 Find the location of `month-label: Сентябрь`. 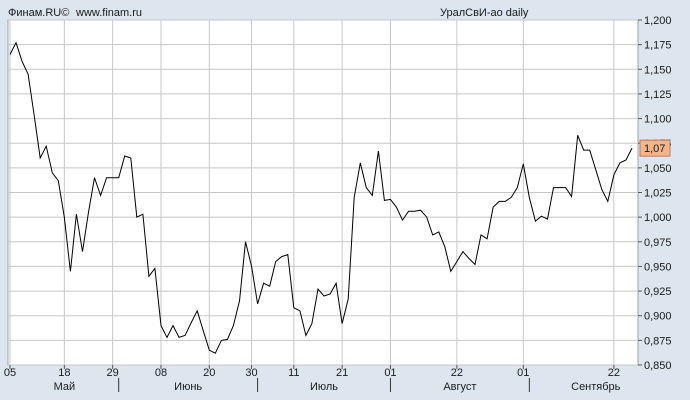

month-label: Сентябрь is located at coordinates (596, 387).